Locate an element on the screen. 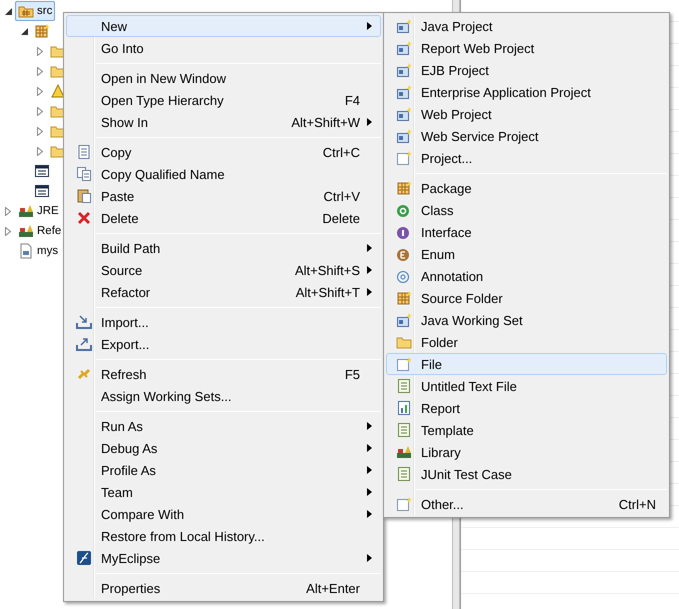 The width and height of the screenshot is (679, 609). new-file-icon is located at coordinates (404, 364).